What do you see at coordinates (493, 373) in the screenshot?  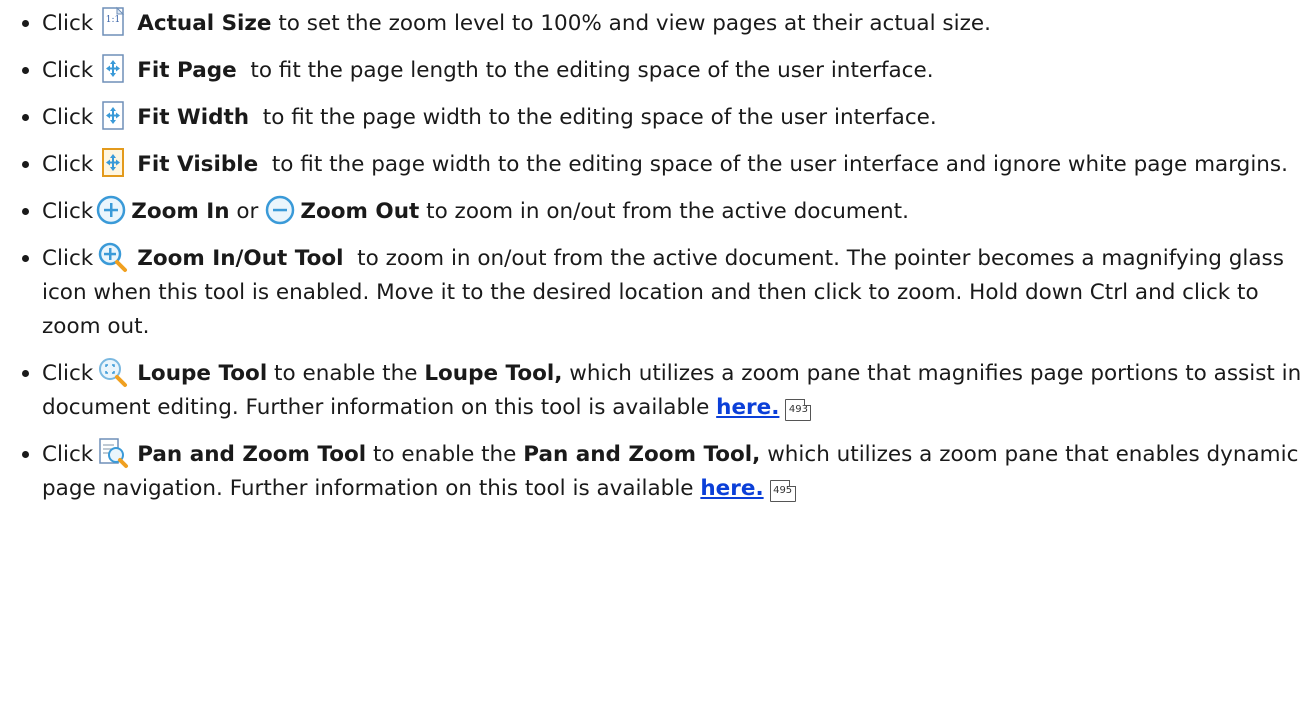 I see `tool-name-inline: Loupe Tool,` at bounding box center [493, 373].